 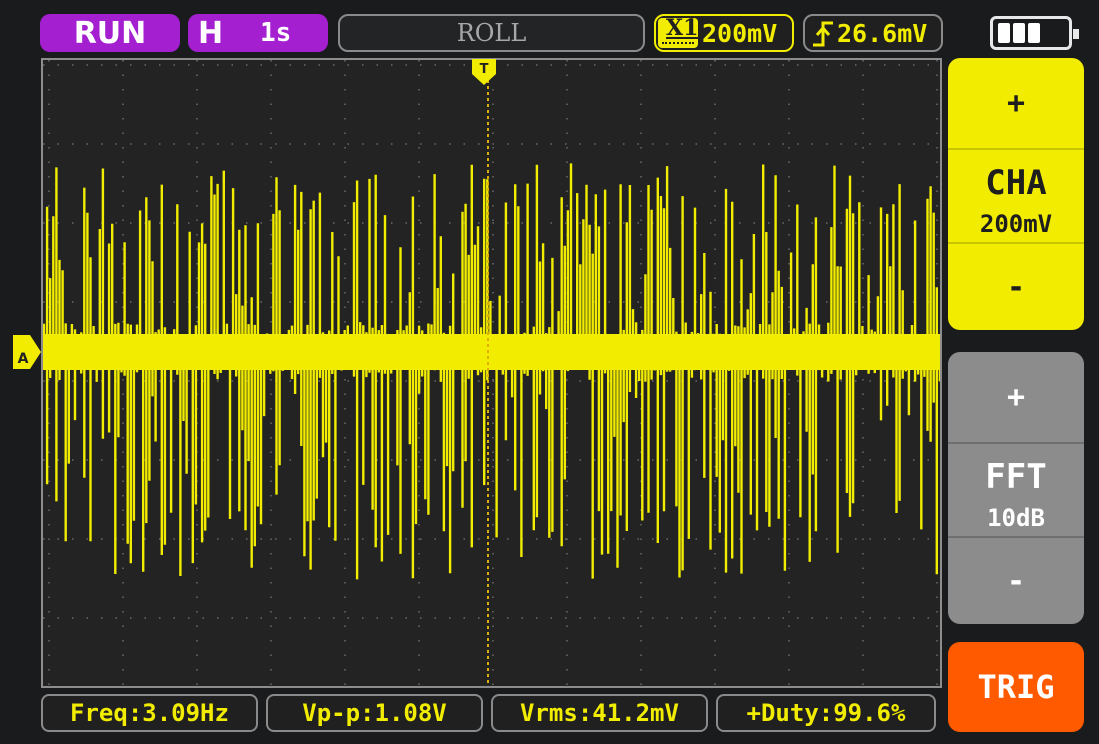 I want to click on trigger-position-marker: T, so click(x=484, y=72).